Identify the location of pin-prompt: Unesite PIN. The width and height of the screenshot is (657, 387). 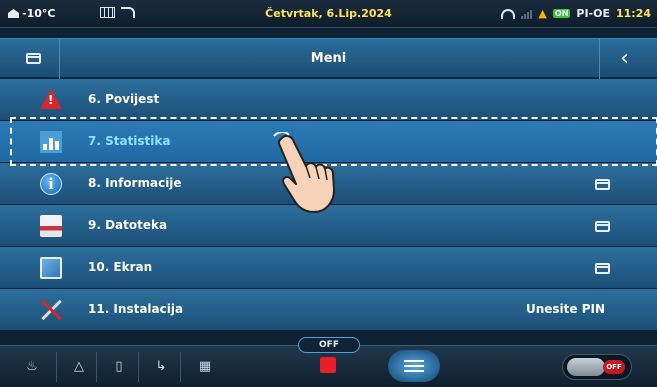
(565, 309).